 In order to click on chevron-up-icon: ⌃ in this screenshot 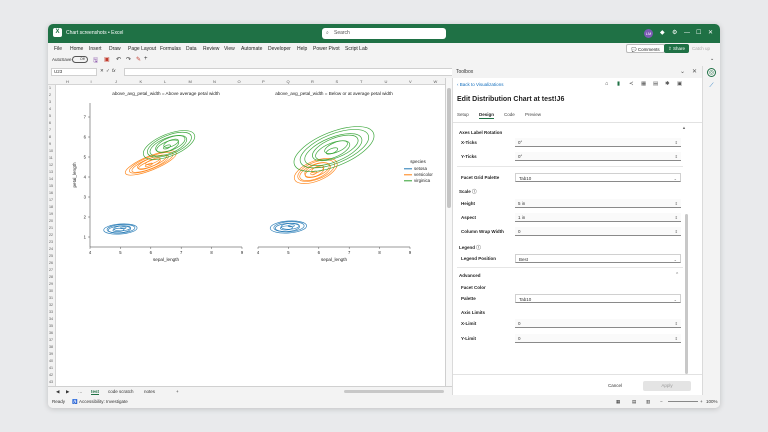, I will do `click(677, 275)`.